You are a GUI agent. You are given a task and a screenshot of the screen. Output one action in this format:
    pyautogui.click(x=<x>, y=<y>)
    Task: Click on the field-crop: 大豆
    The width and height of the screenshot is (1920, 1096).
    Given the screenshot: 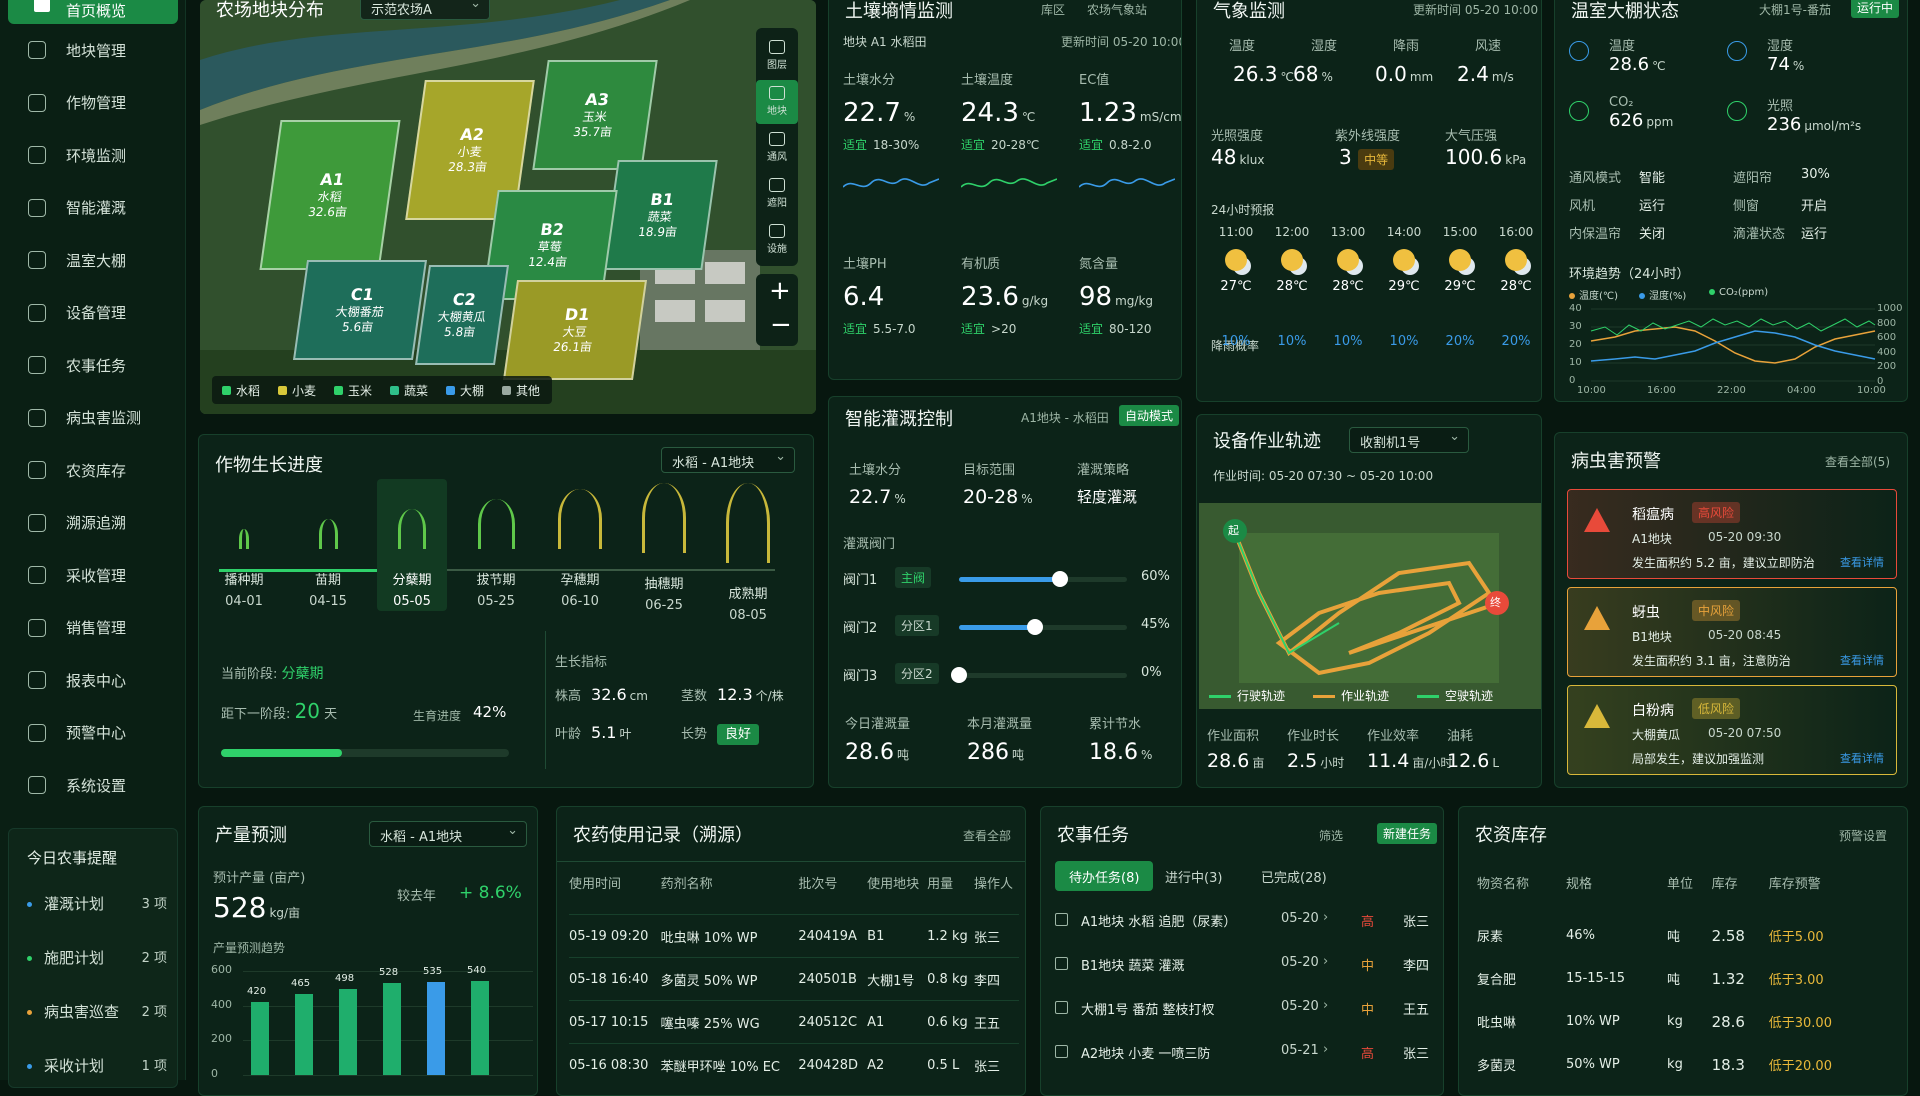 What is the action you would take?
    pyautogui.click(x=574, y=332)
    